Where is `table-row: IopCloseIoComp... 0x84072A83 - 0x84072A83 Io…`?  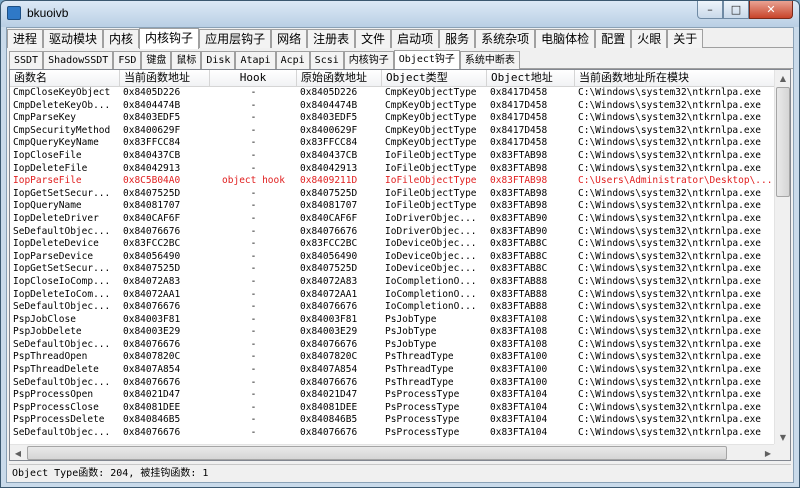 table-row: IopCloseIoComp... 0x84072A83 - 0x84072A83 Io… is located at coordinates (393, 282).